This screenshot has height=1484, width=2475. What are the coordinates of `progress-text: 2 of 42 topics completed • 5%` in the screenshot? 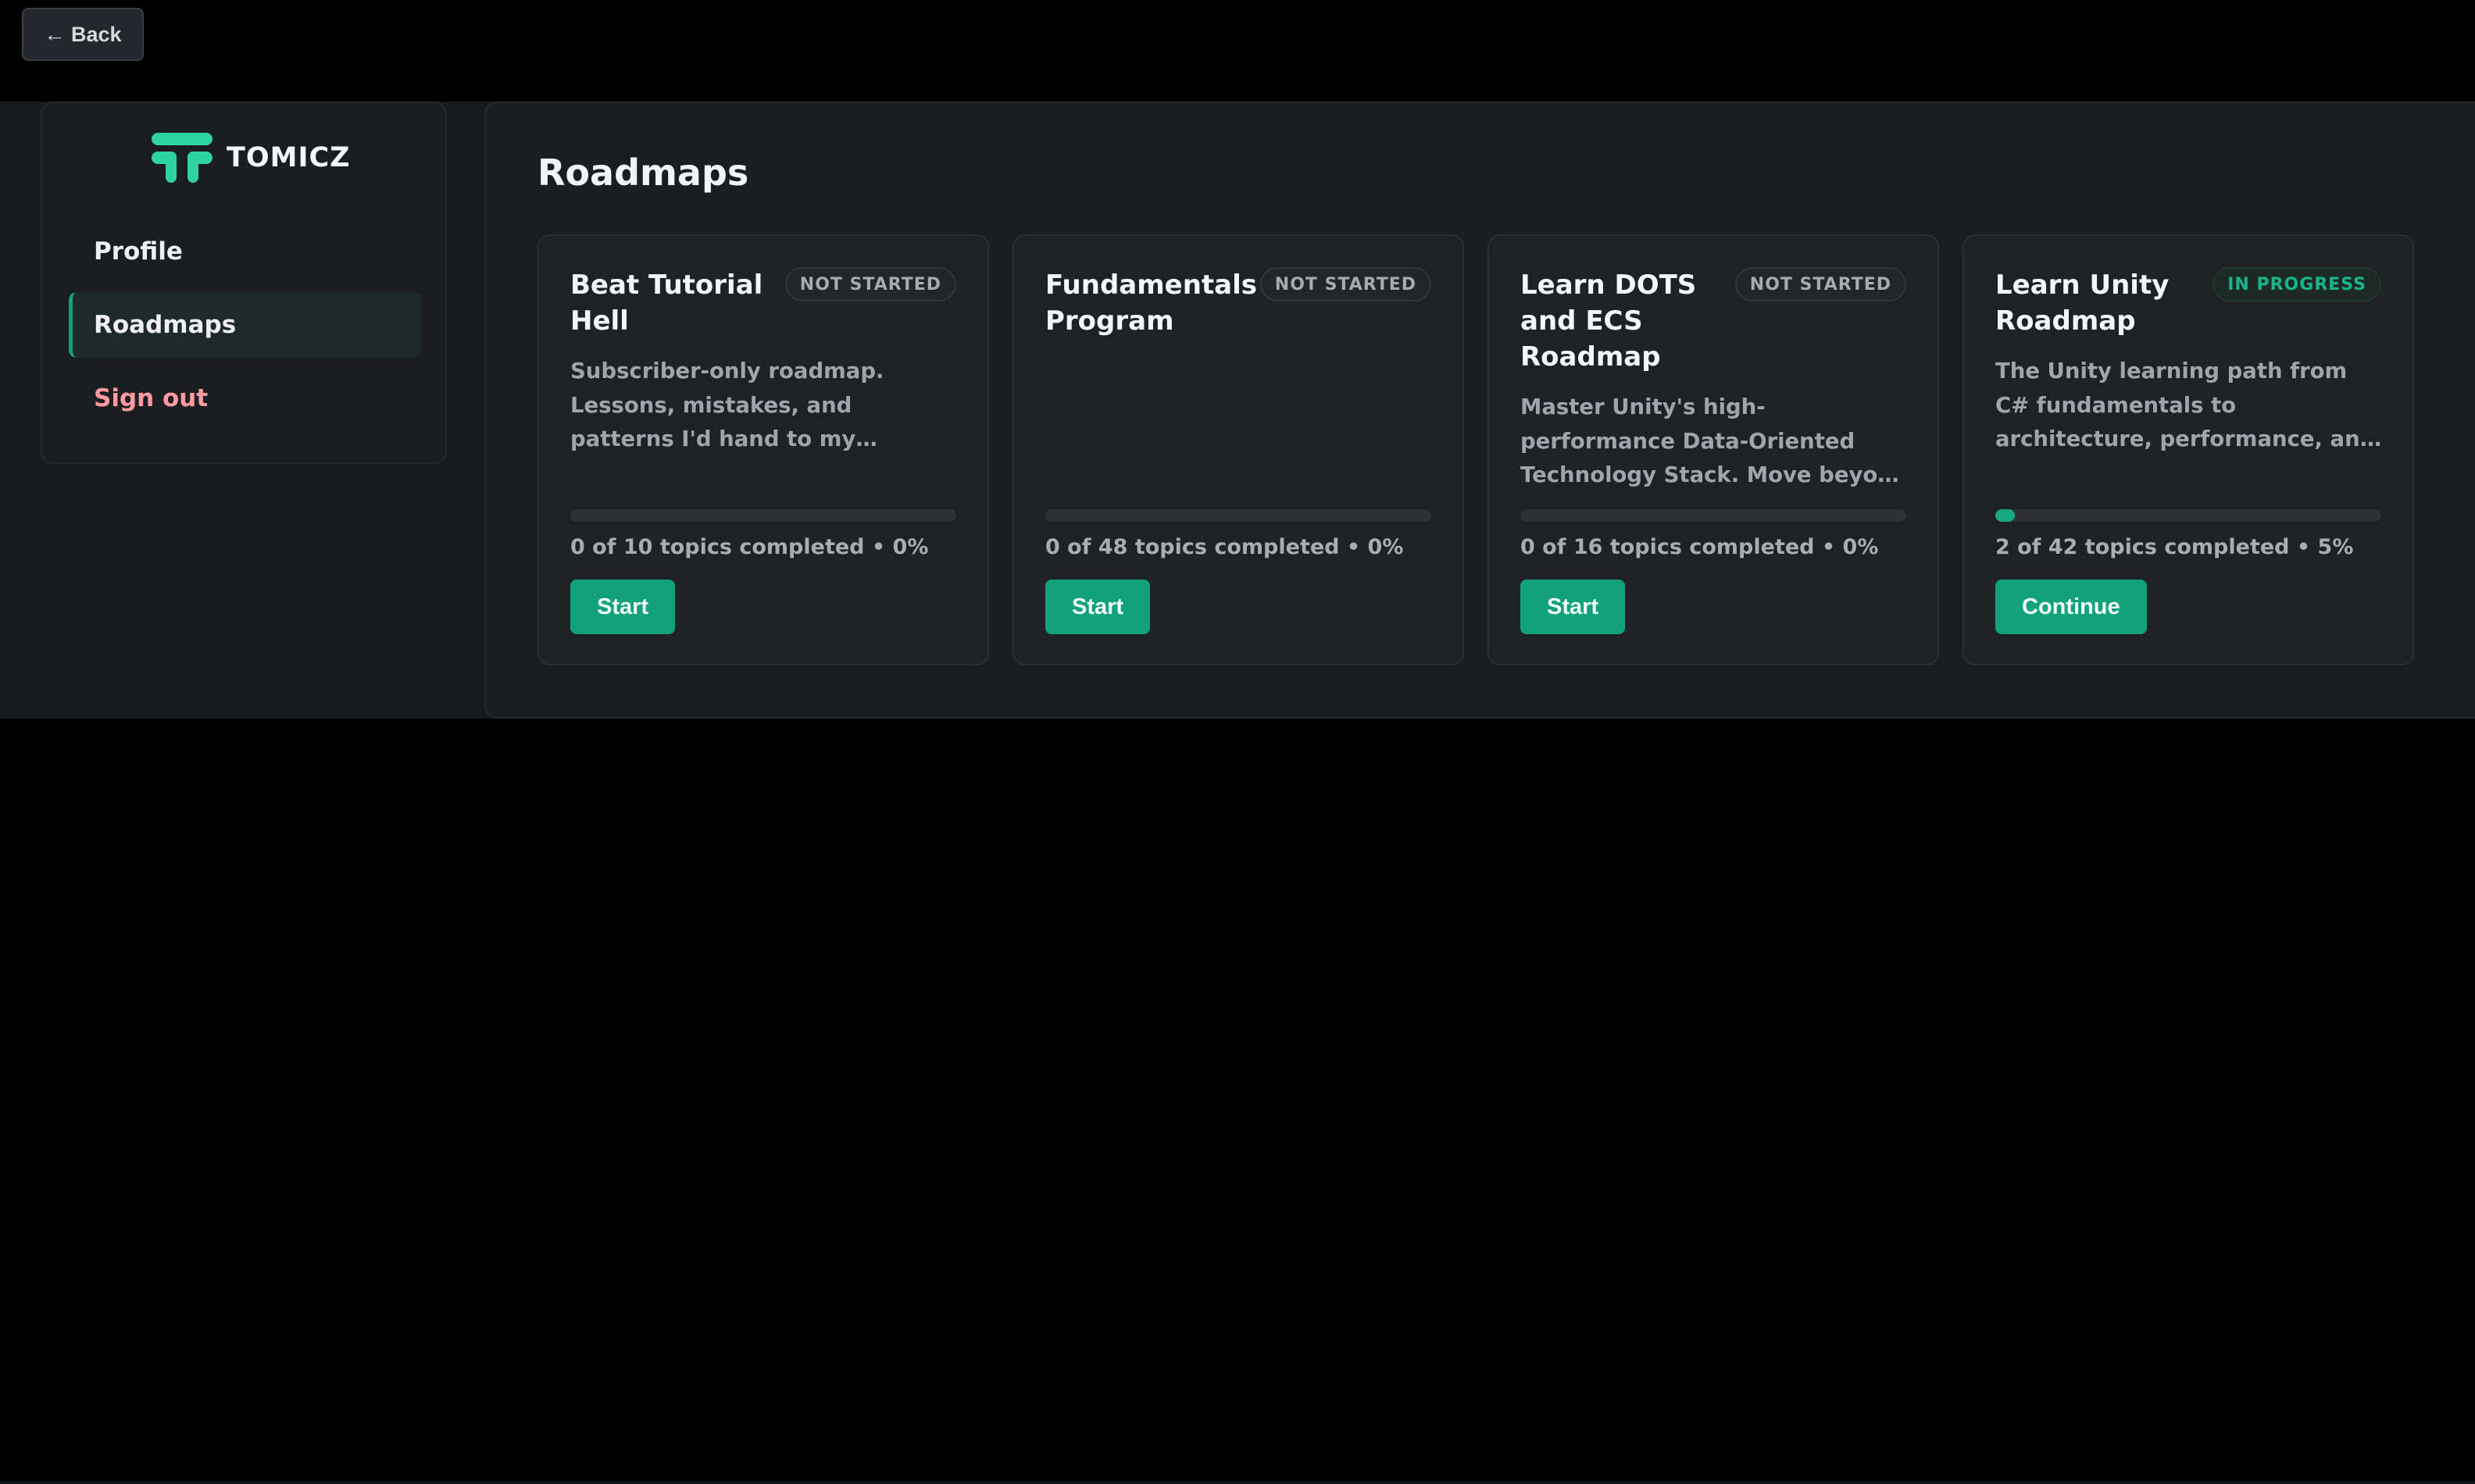 It's located at (2174, 547).